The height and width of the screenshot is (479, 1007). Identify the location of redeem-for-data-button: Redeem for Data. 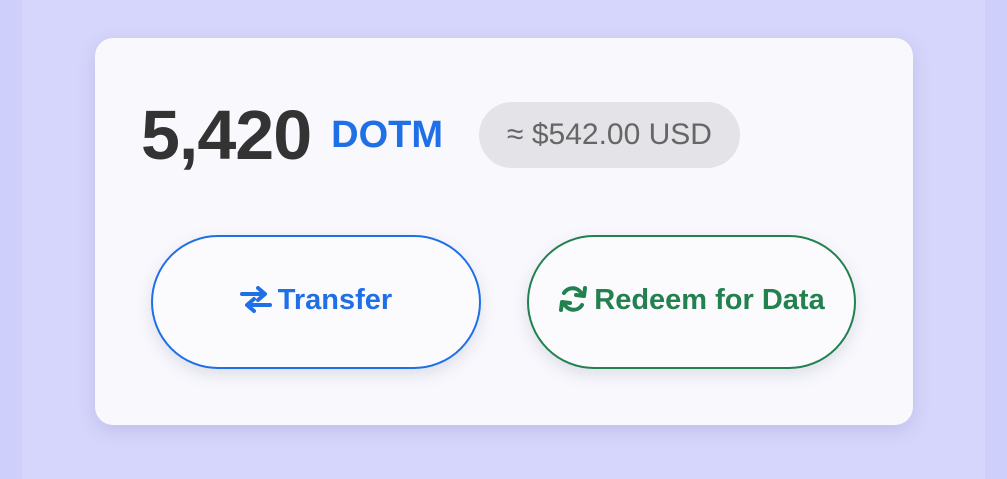
(691, 302).